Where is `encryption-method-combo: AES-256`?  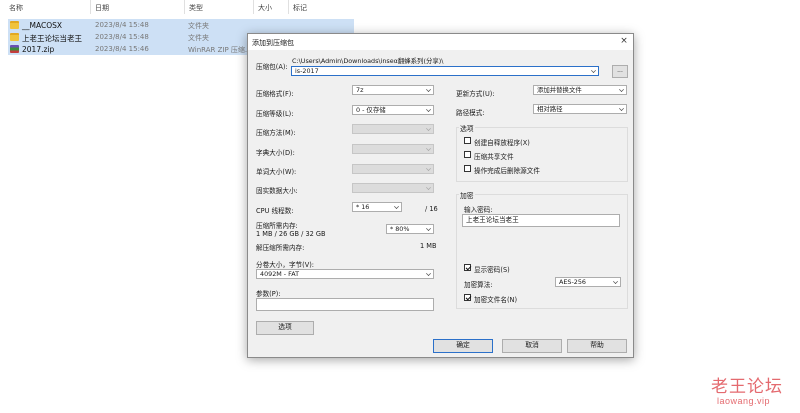
encryption-method-combo: AES-256 is located at coordinates (588, 282).